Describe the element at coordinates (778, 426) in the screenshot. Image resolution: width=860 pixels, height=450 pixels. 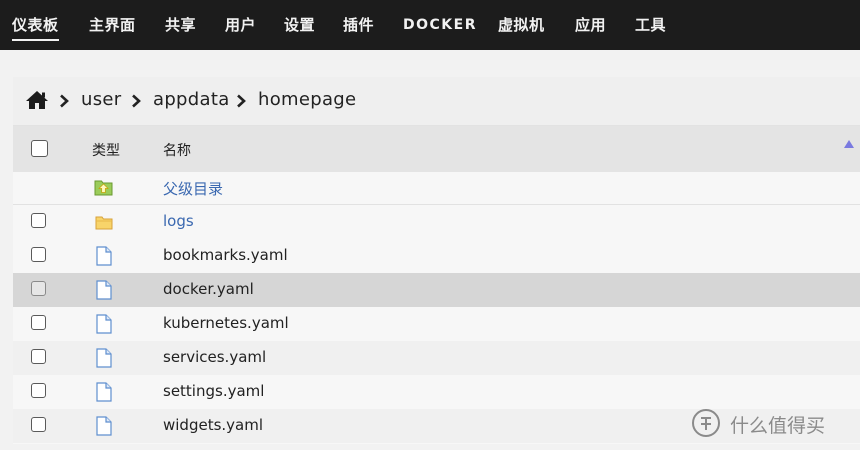
I see `watermark-text: 什么值得买` at that location.